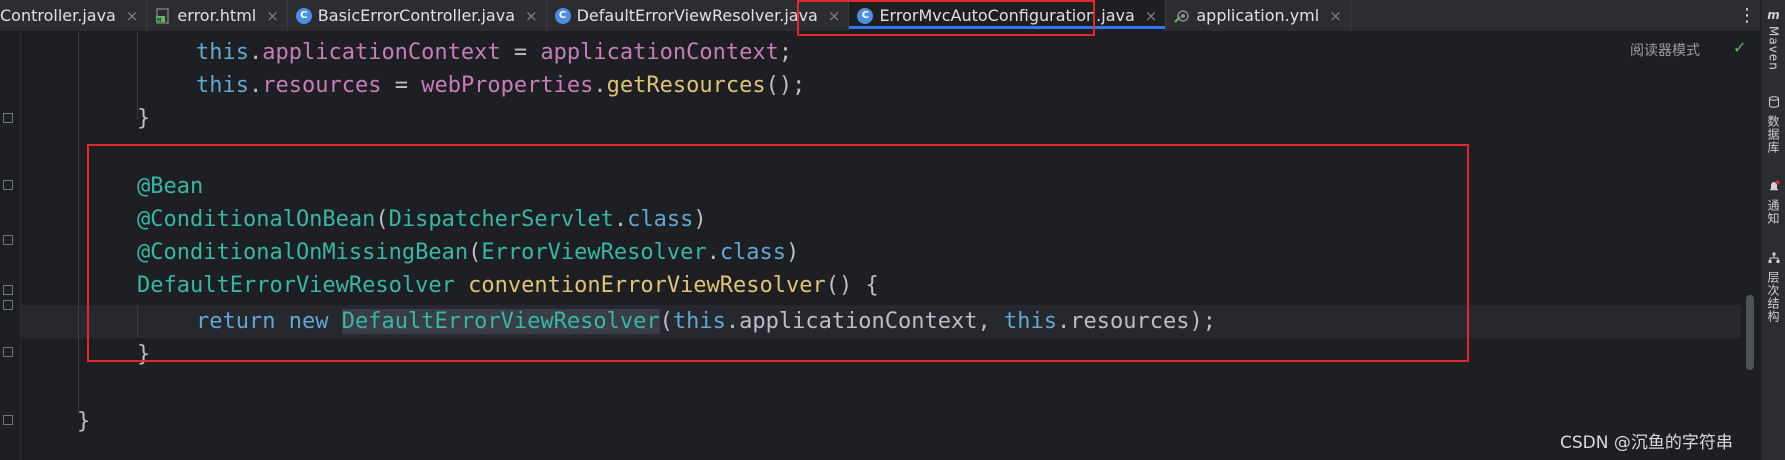 The image size is (1785, 460). I want to click on maven-icon: m, so click(1773, 15).